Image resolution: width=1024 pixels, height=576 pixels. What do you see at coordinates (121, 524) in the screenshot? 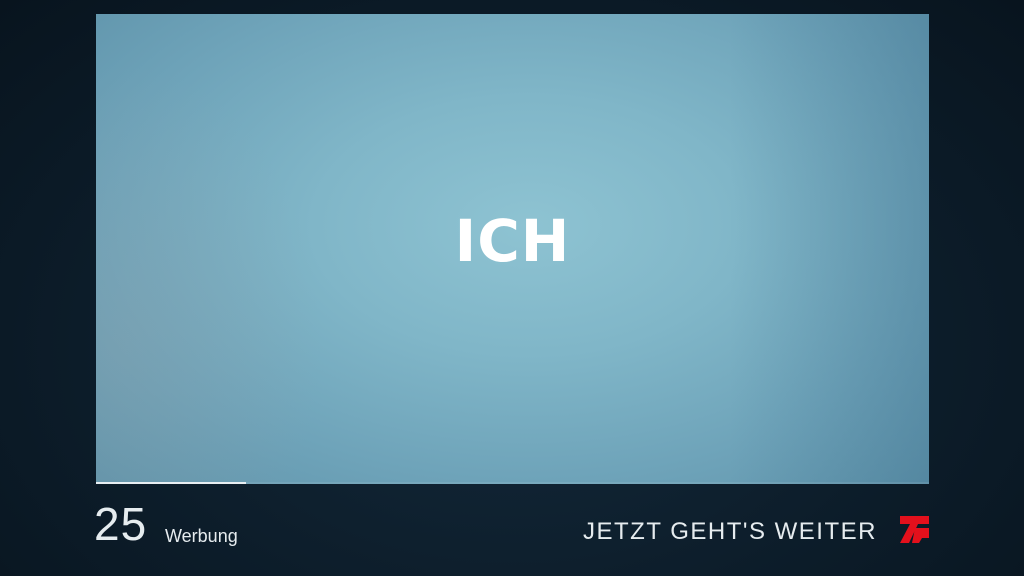
I see `ad-countdown: 25` at bounding box center [121, 524].